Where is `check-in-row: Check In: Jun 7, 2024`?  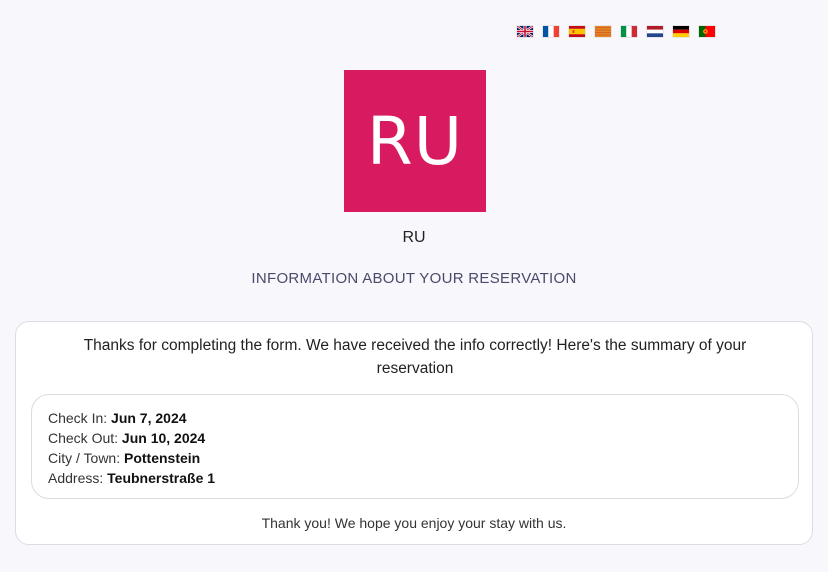
check-in-row: Check In: Jun 7, 2024 is located at coordinates (415, 418).